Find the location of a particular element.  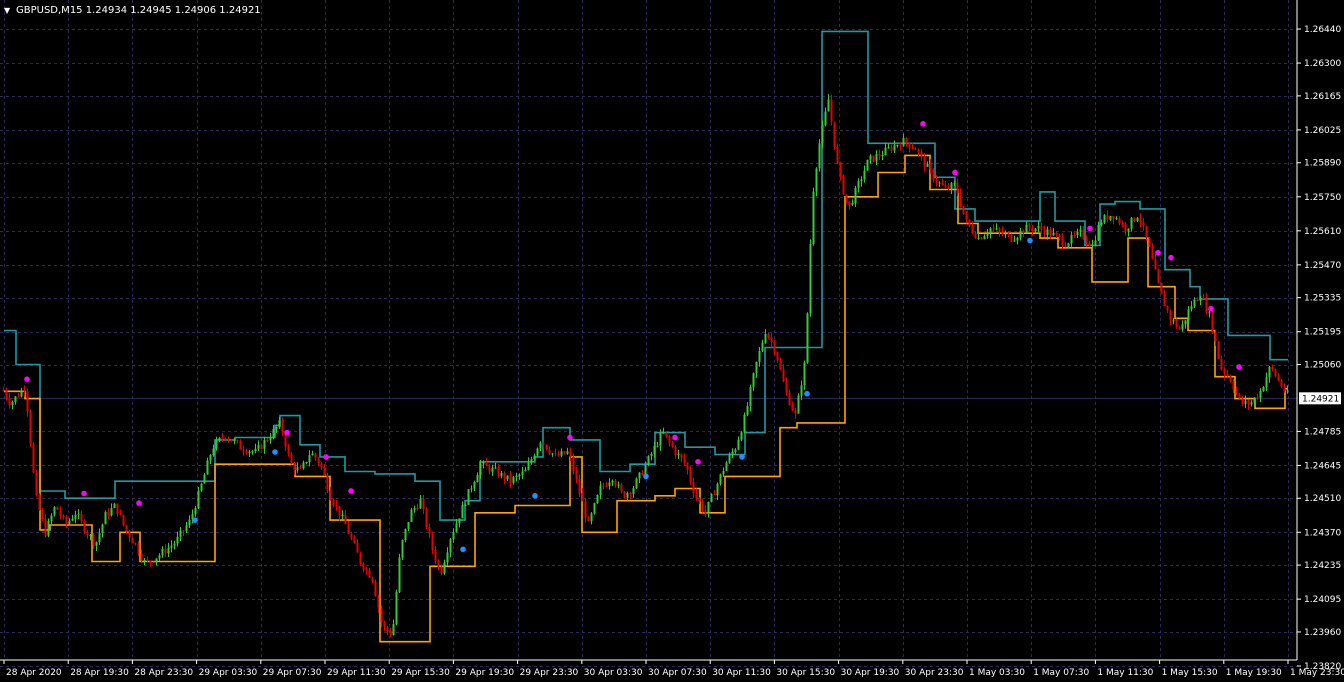

collapse-arrow-icon: ▼ is located at coordinates (7, 10).